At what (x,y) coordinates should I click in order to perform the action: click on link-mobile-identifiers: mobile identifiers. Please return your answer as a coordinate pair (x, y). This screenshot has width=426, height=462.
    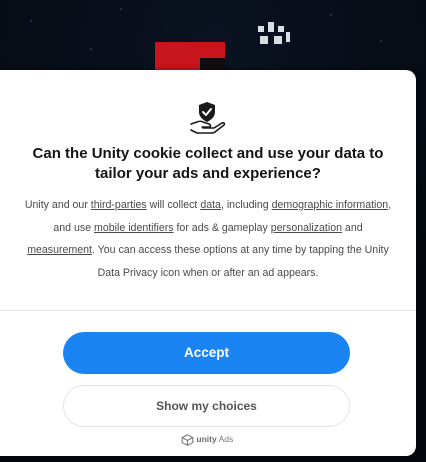
    Looking at the image, I should click on (134, 228).